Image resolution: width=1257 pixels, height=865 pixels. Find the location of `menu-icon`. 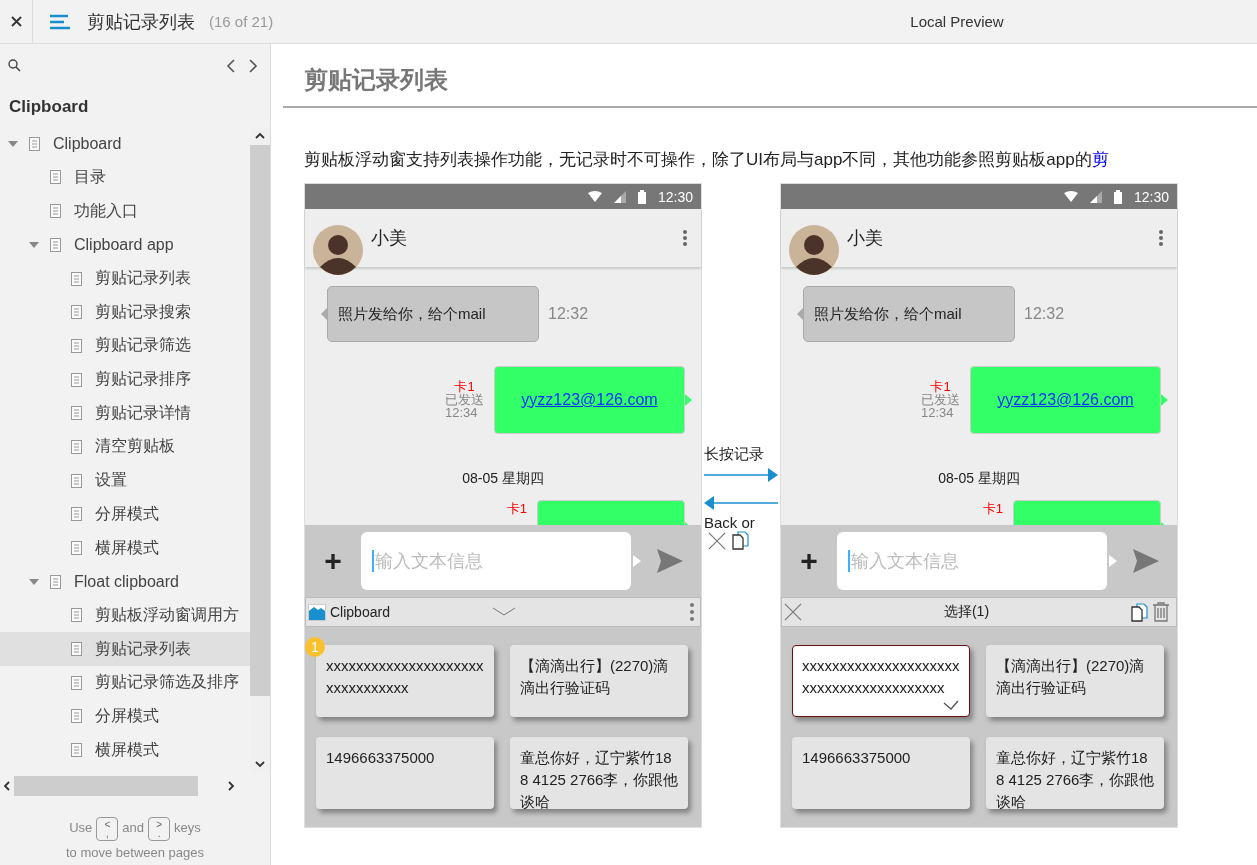

menu-icon is located at coordinates (60, 21).